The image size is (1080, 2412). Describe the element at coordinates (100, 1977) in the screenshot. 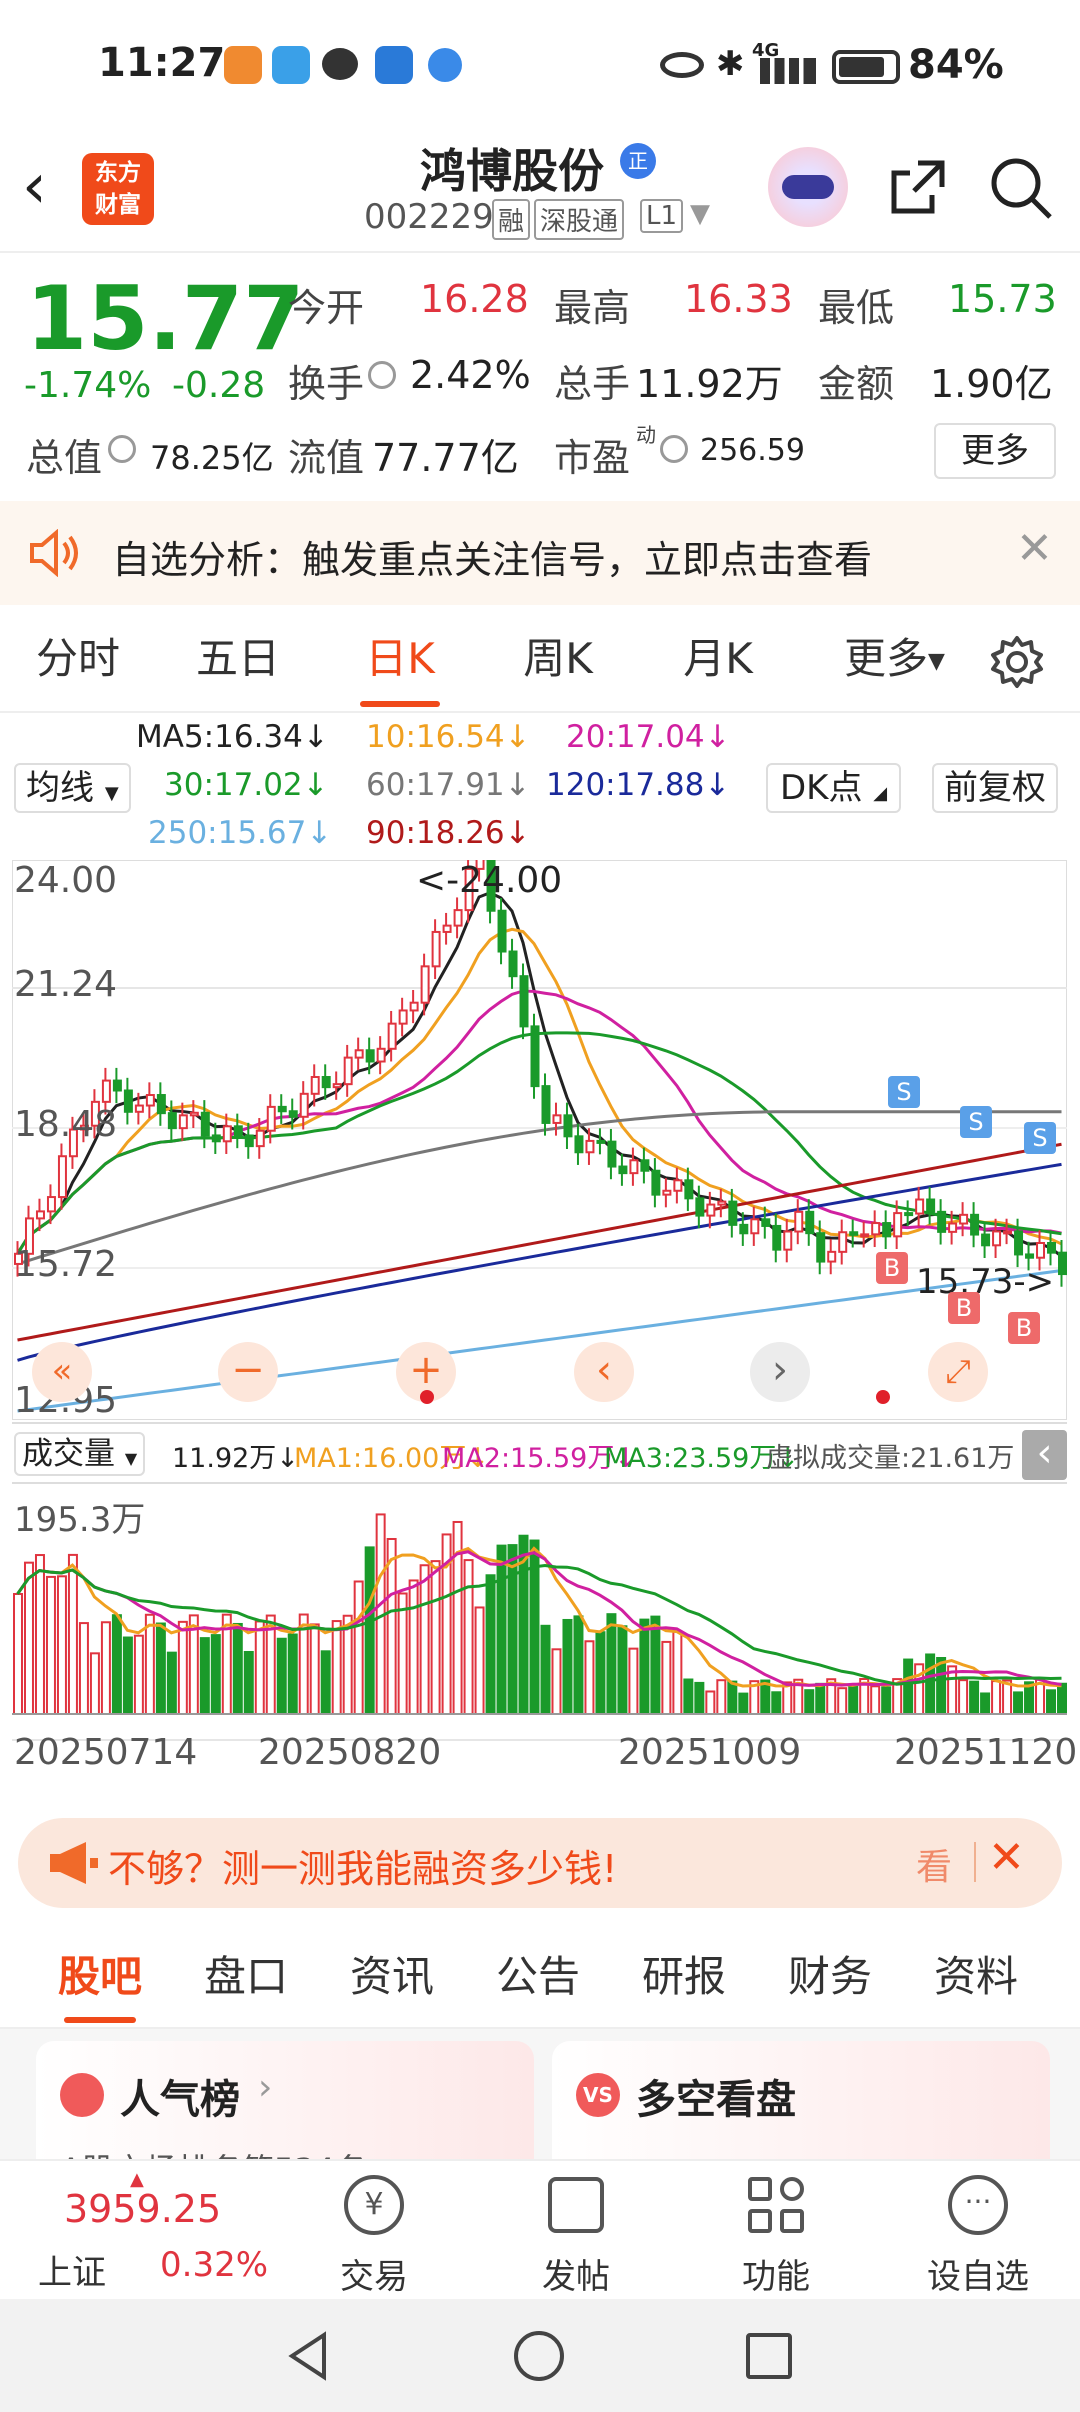

I see `tab-forum: 股吧` at that location.